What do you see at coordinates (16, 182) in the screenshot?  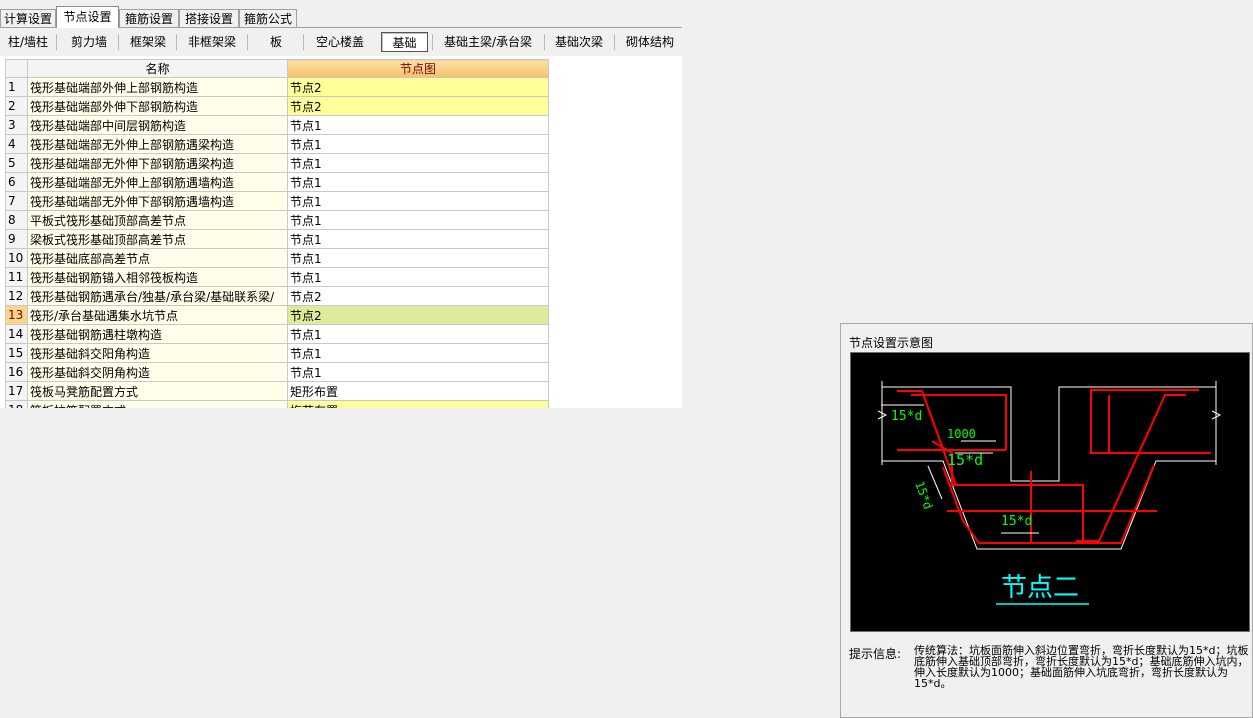 I see `row-index-cell: 6` at bounding box center [16, 182].